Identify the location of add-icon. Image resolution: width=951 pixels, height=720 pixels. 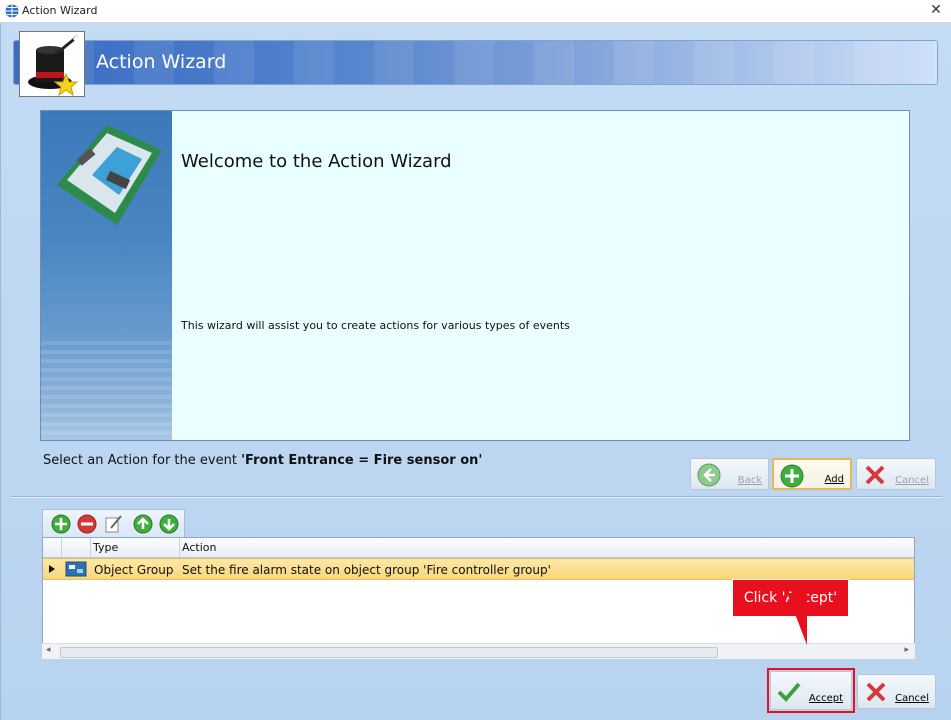
(61, 524).